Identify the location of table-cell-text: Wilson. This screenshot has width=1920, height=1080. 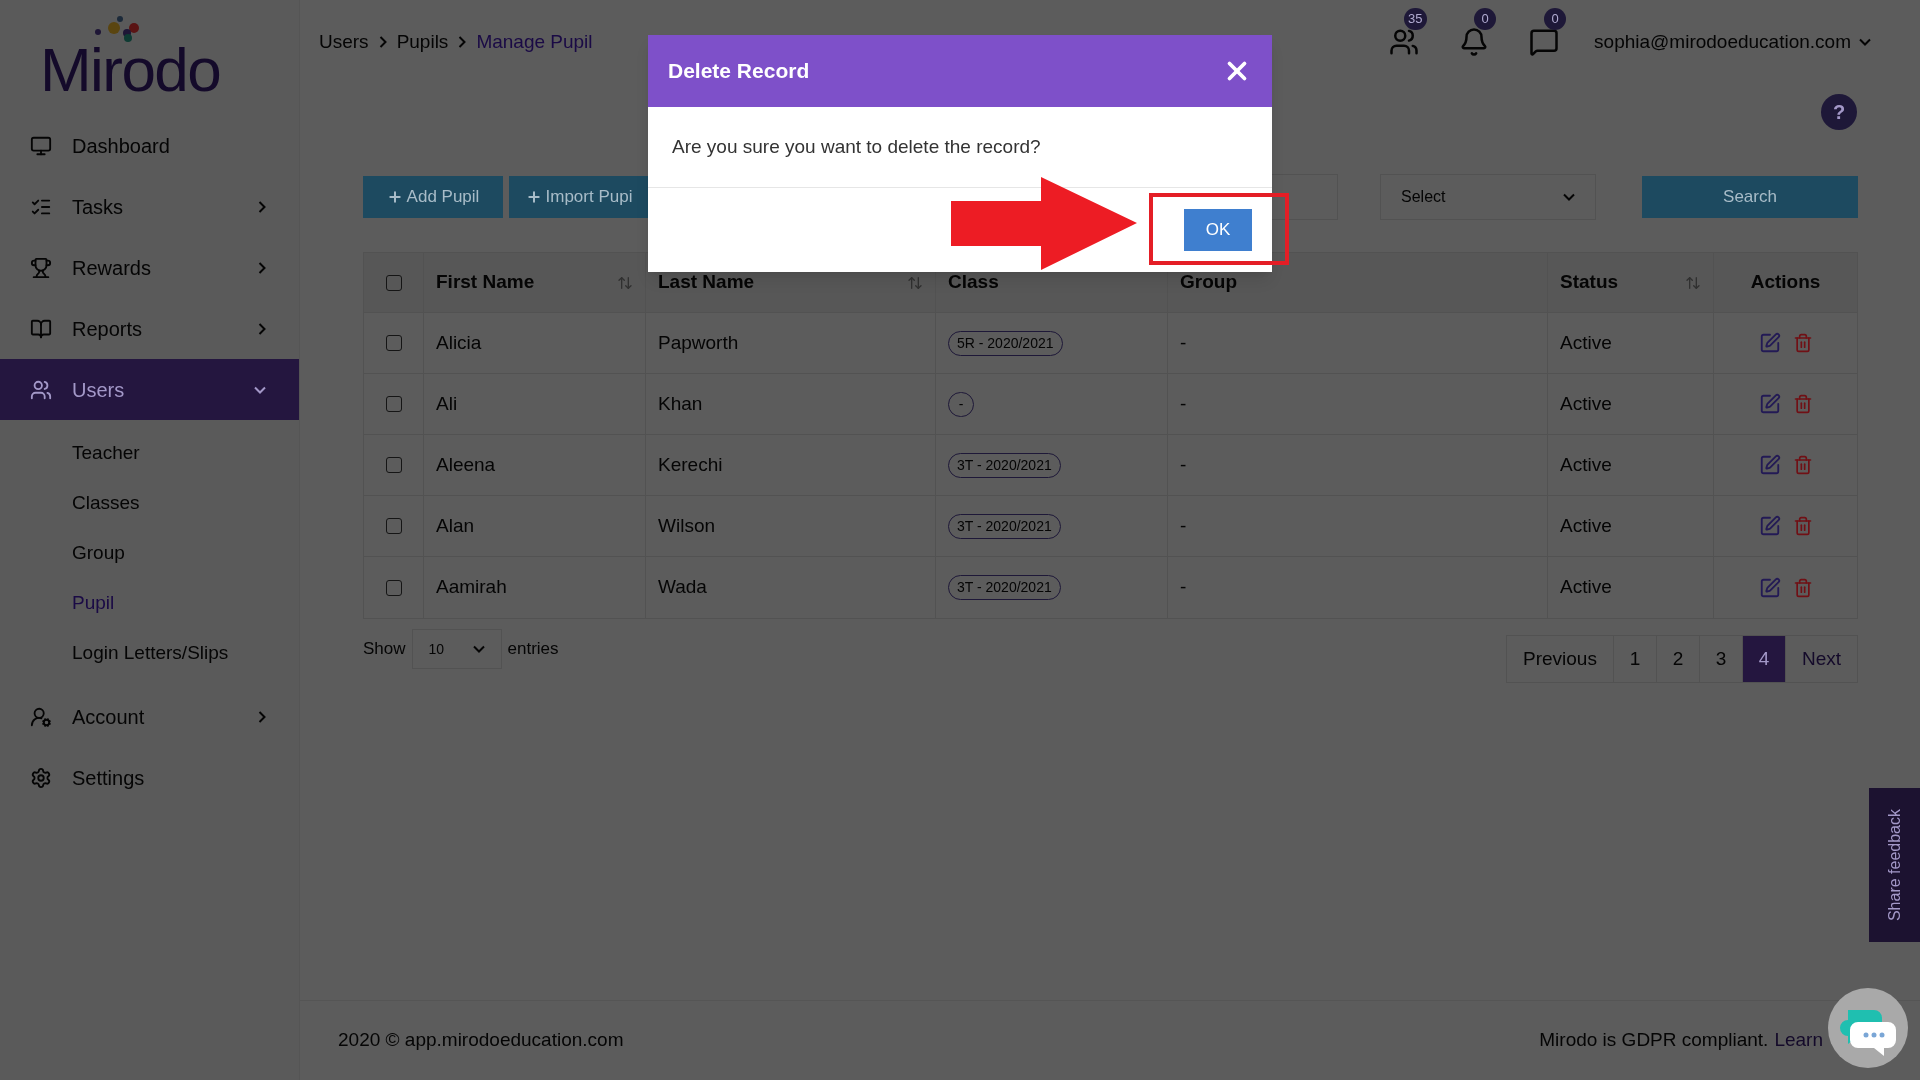
(686, 525).